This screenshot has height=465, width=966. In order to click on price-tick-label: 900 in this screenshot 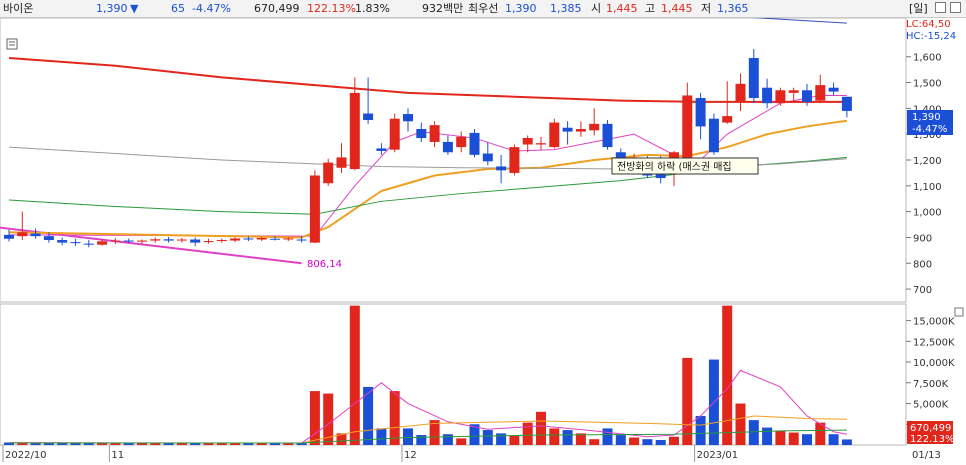, I will do `click(922, 238)`.